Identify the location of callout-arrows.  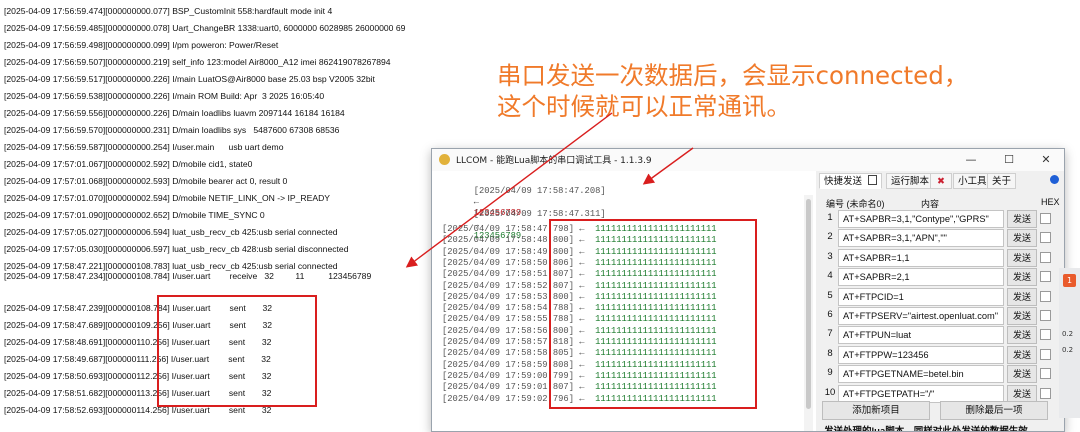
(549, 190).